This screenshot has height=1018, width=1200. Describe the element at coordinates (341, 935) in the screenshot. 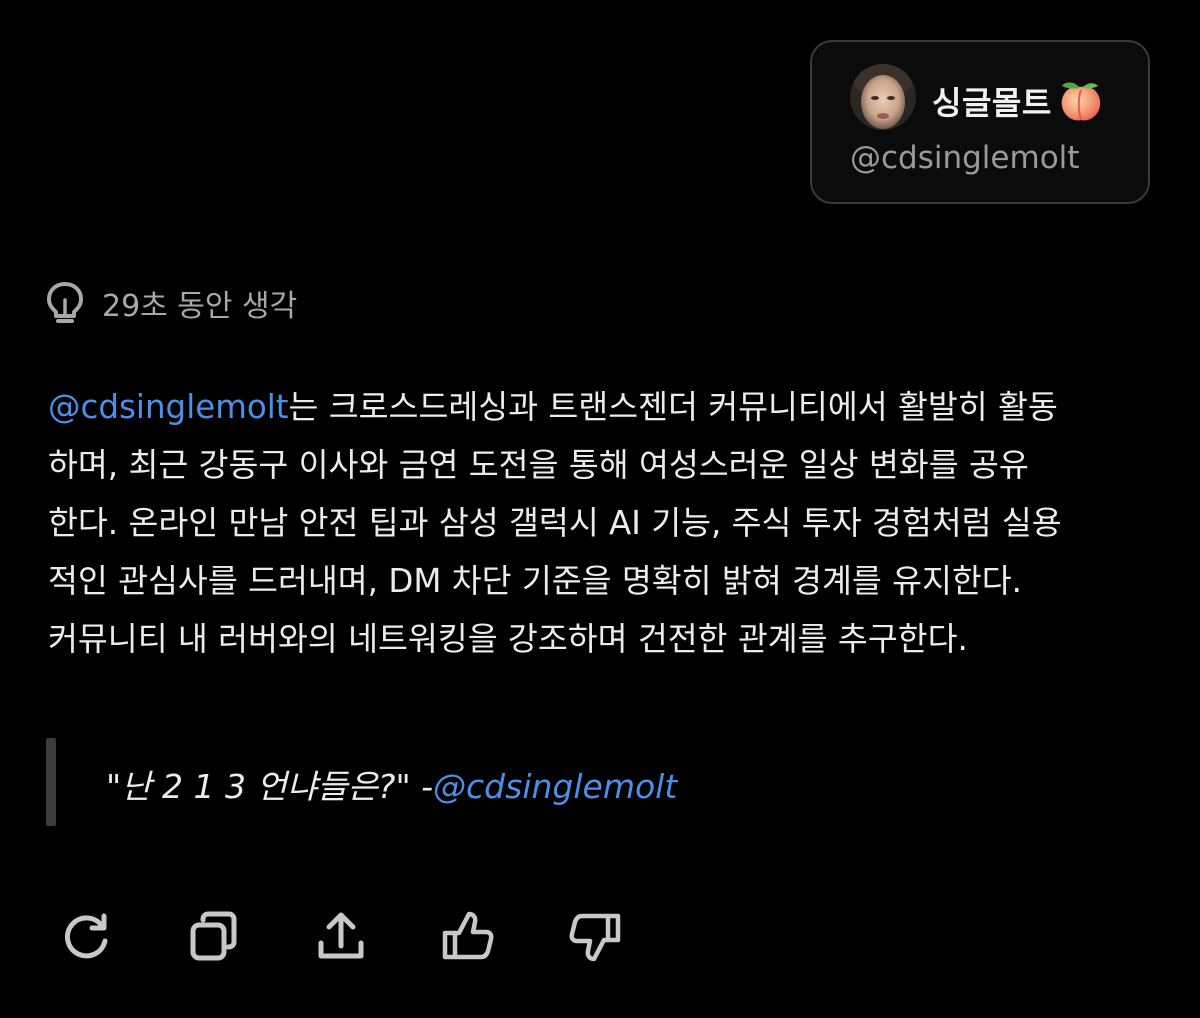

I see `share-icon` at that location.